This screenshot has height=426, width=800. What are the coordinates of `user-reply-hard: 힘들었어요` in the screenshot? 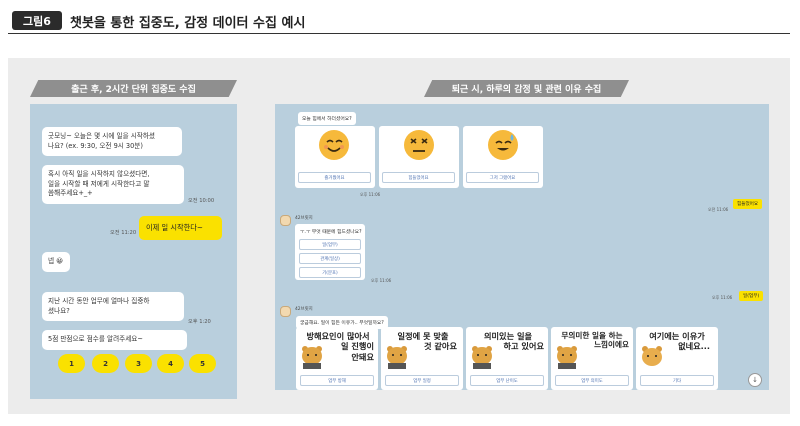 It's located at (748, 204).